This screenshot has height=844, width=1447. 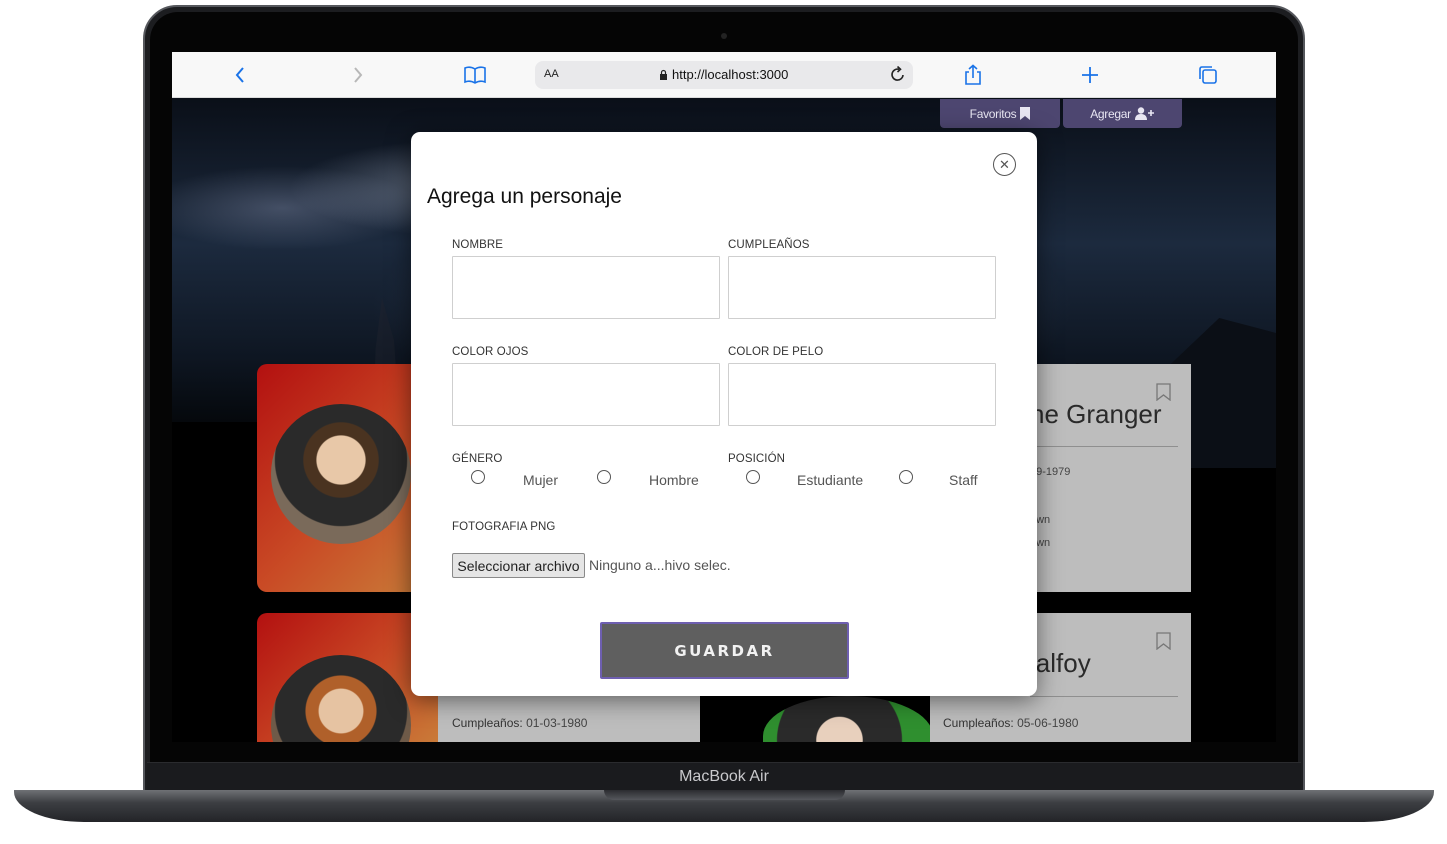 What do you see at coordinates (757, 459) in the screenshot?
I see `posicion-label: POSICIÓN` at bounding box center [757, 459].